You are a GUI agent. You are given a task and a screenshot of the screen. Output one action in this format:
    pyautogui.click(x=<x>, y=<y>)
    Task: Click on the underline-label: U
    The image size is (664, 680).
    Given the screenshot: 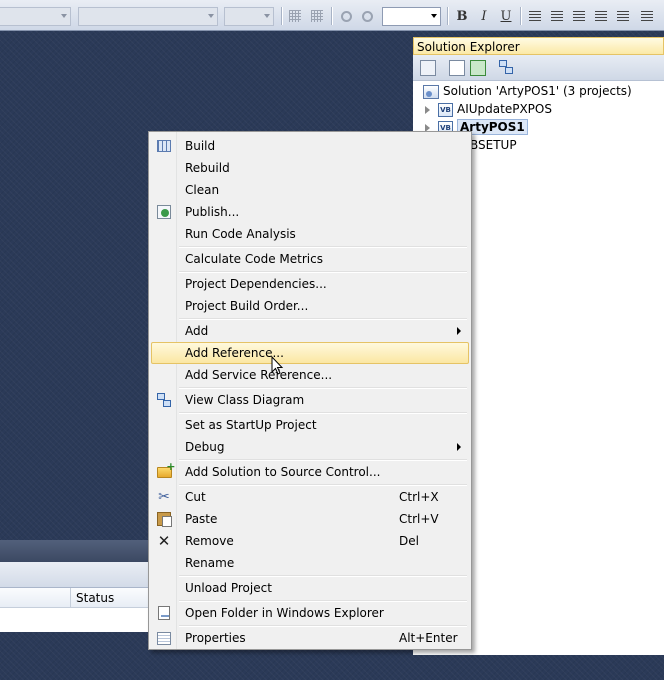 What is the action you would take?
    pyautogui.click(x=506, y=16)
    